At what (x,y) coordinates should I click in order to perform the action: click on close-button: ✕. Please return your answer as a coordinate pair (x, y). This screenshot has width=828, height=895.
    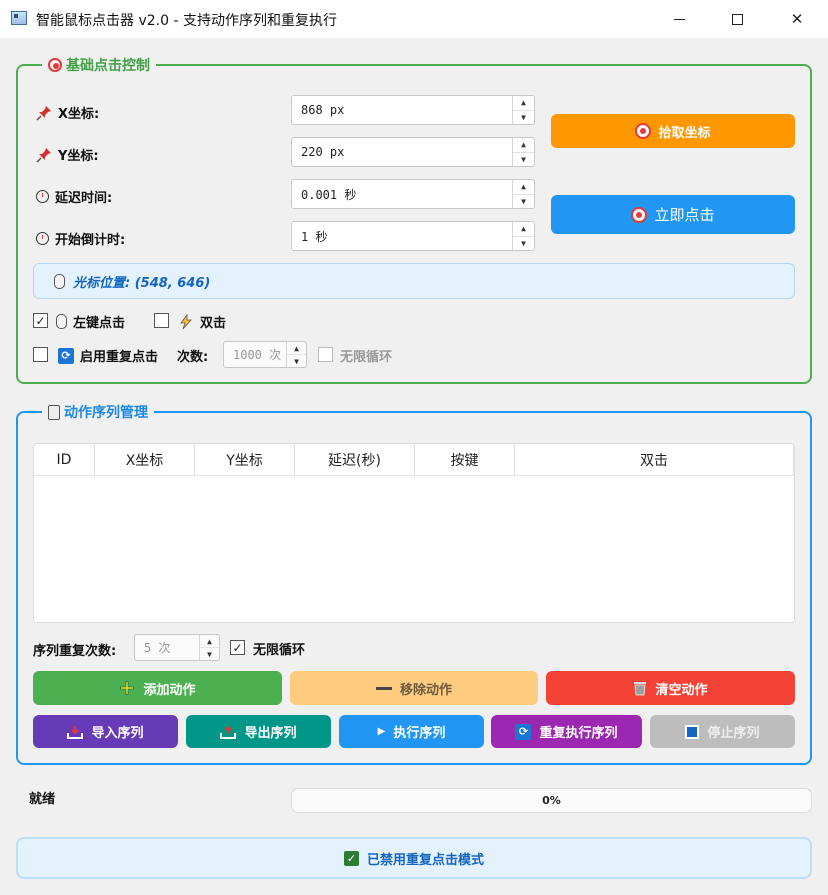
    Looking at the image, I should click on (797, 19).